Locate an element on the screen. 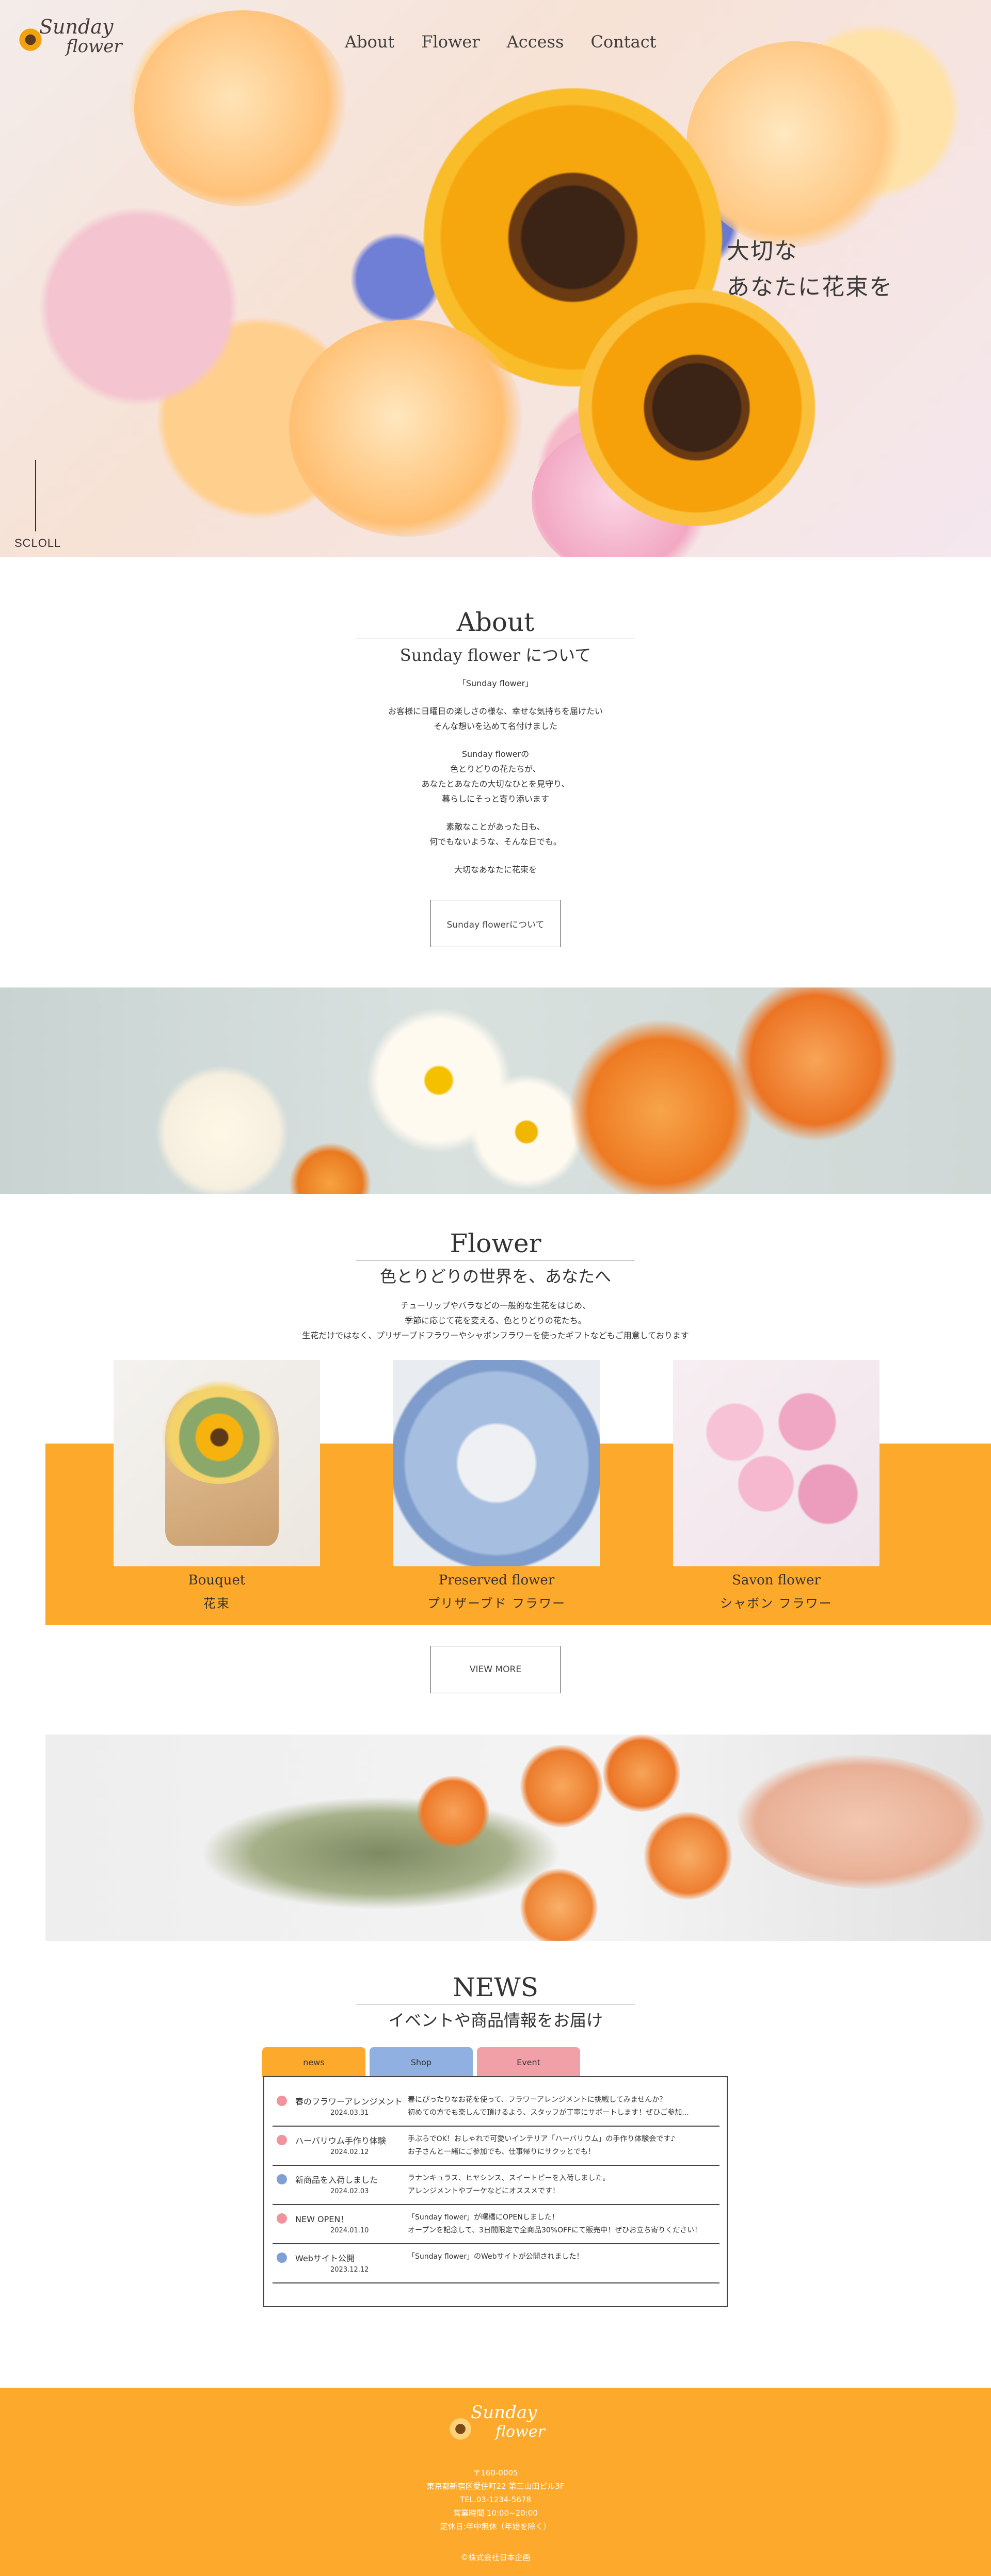 This screenshot has width=991, height=2576. footer-line: 東京都新宿区愛住町22 第三山田ビル3F is located at coordinates (495, 2486).